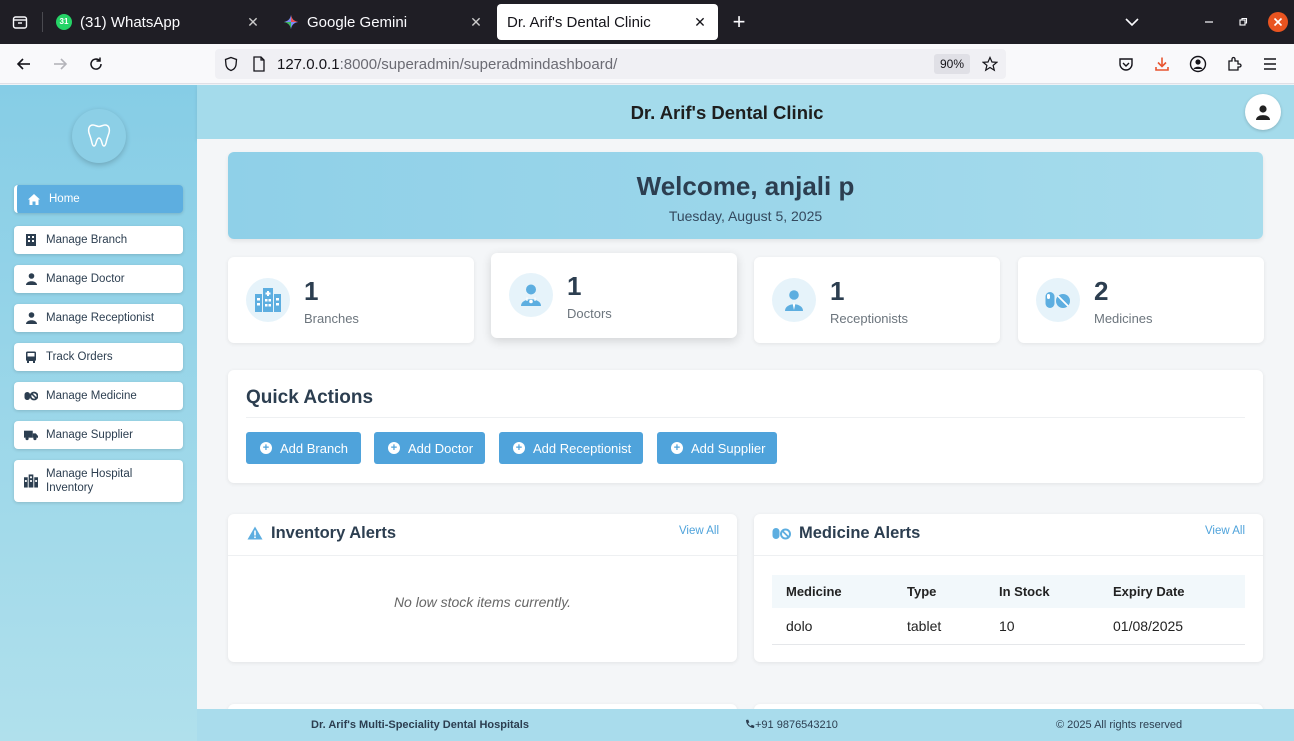 The image size is (1294, 741). I want to click on sidebar-item-manage-doctor: Manage Doctor, so click(98, 279).